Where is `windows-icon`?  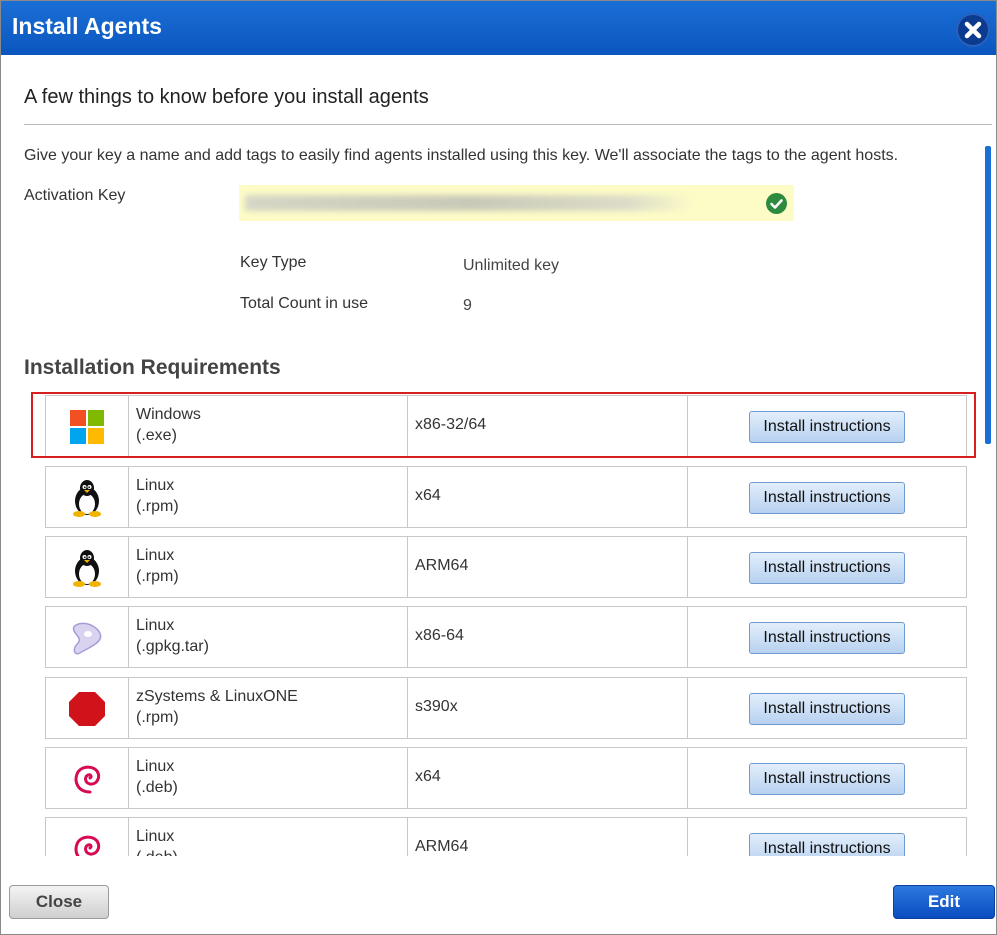 windows-icon is located at coordinates (87, 427).